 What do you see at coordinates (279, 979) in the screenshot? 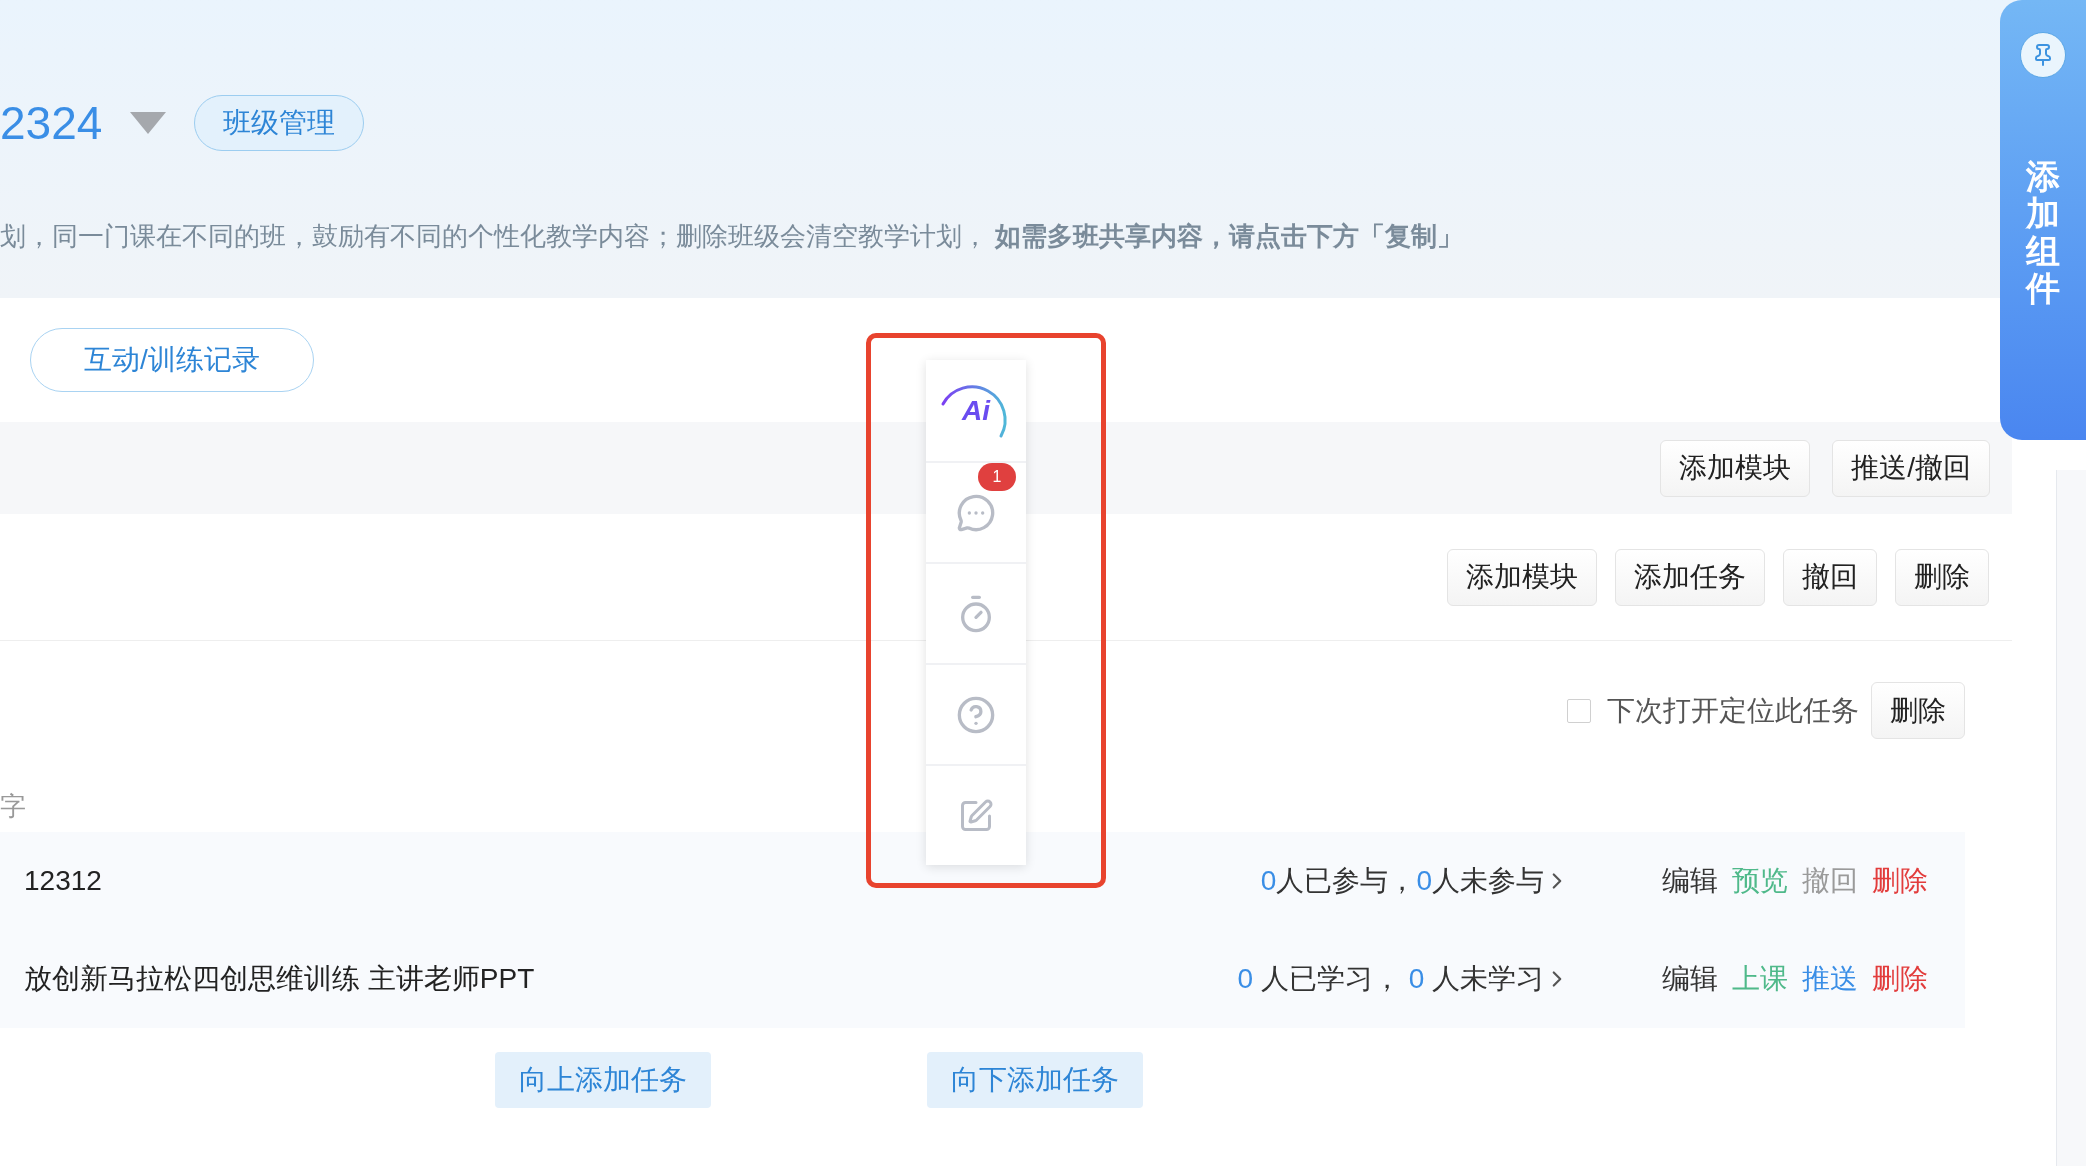
I see `task-title: 放创新马拉松四创思维训练 主讲老师PPT` at bounding box center [279, 979].